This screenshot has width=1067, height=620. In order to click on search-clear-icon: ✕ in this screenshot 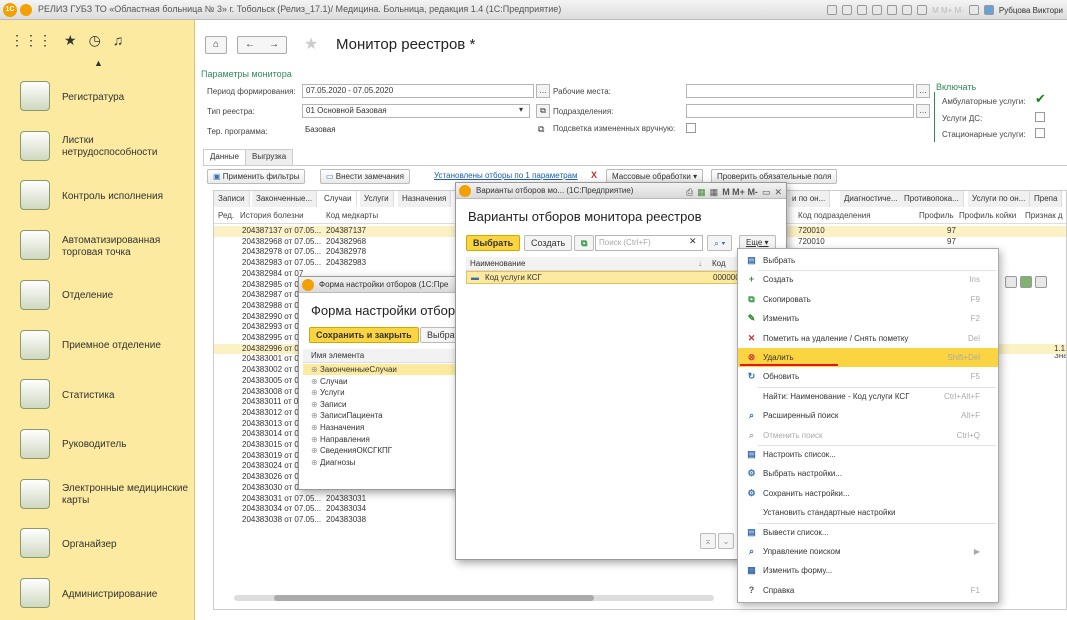, I will do `click(693, 241)`.